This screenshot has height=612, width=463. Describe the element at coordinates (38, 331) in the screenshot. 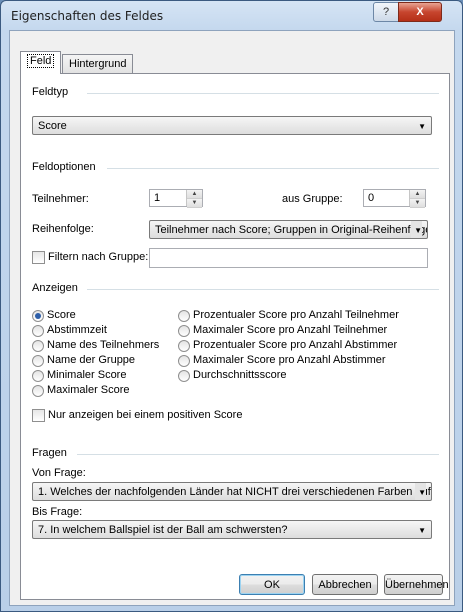

I see `radio-abstimmzeit` at that location.